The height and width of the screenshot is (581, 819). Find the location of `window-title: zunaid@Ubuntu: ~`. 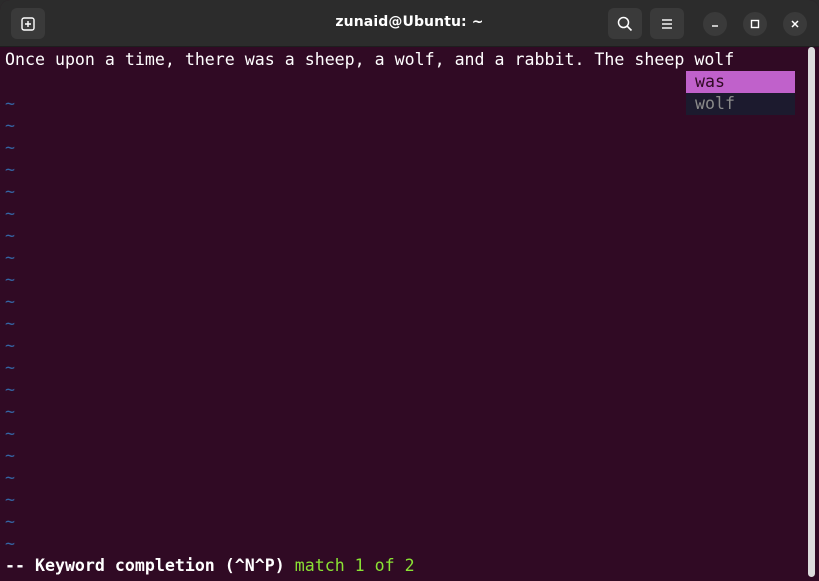

window-title: zunaid@Ubuntu: ~ is located at coordinates (409, 22).